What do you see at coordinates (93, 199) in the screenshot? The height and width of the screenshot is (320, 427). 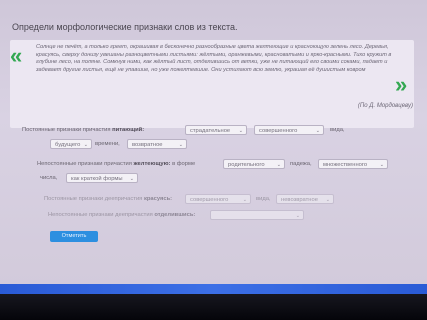 I see `q3-prefix: Постоянные признаки деепричастия` at bounding box center [93, 199].